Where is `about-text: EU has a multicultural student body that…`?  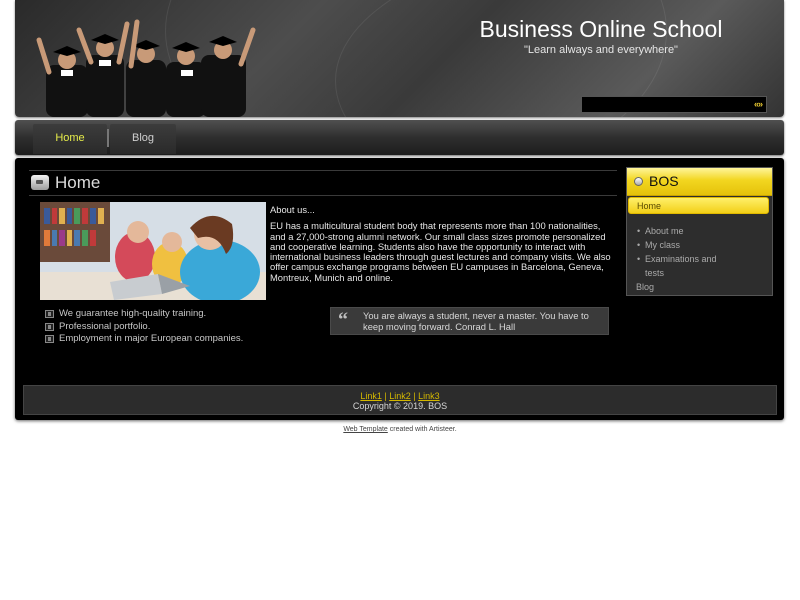 about-text: EU has a multicultural student body that… is located at coordinates (440, 251).